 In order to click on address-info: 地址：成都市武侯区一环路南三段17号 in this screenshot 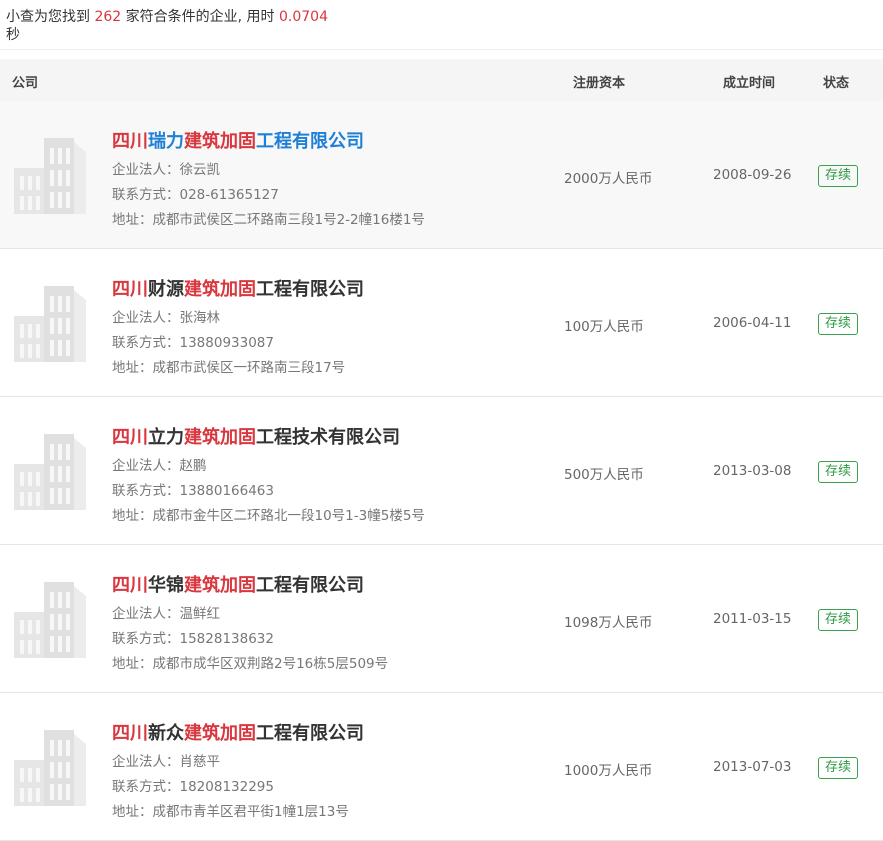, I will do `click(228, 366)`.